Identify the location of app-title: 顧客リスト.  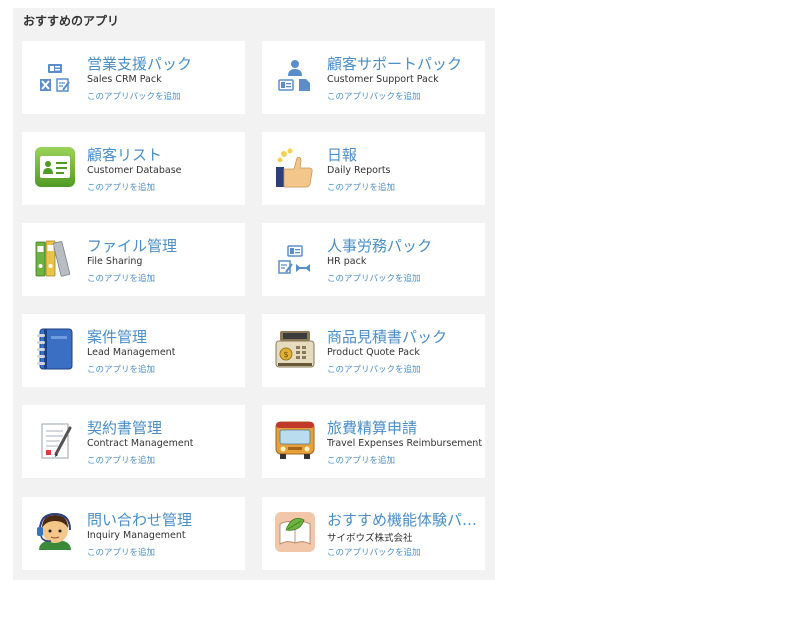
(124, 154).